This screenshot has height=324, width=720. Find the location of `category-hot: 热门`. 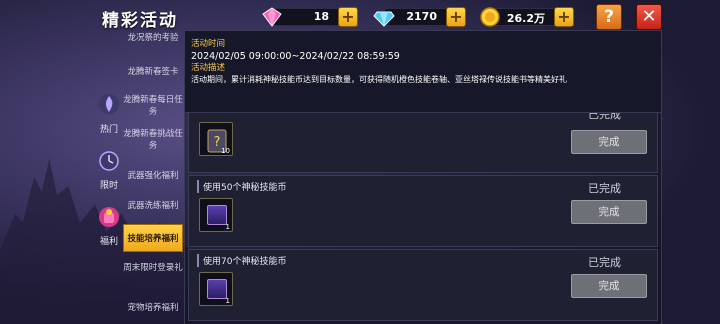

category-hot: 热门 is located at coordinates (109, 113).